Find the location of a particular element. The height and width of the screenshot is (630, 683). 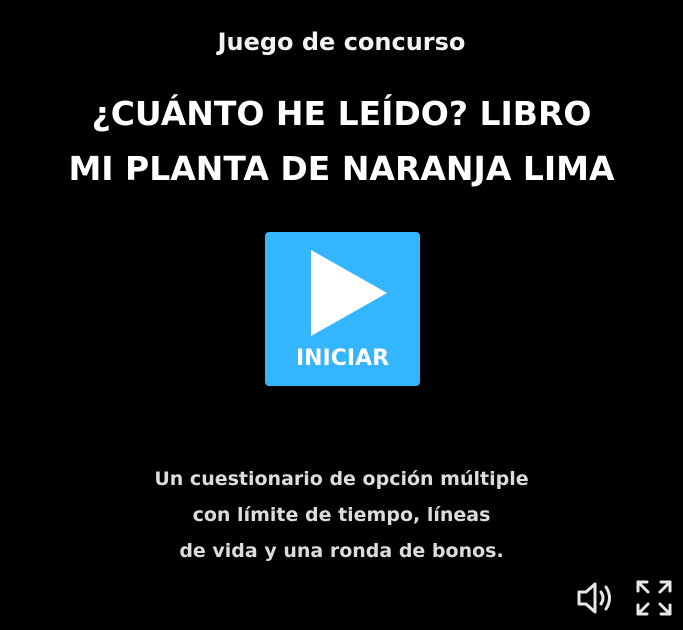

start-button-label: INICIAR is located at coordinates (342, 358).